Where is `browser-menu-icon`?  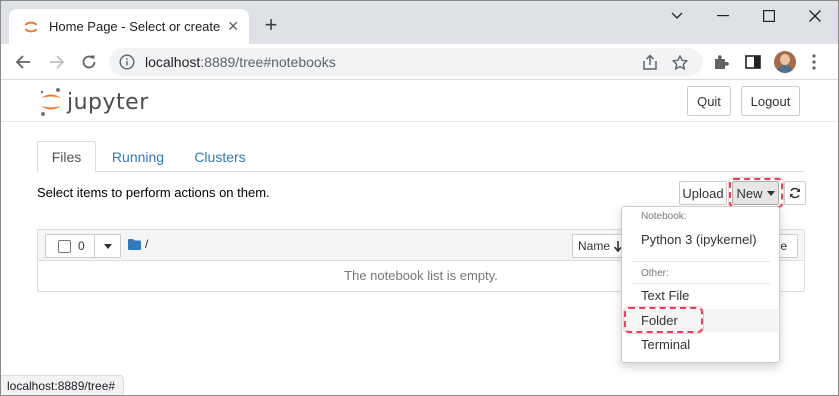
browser-menu-icon is located at coordinates (814, 62).